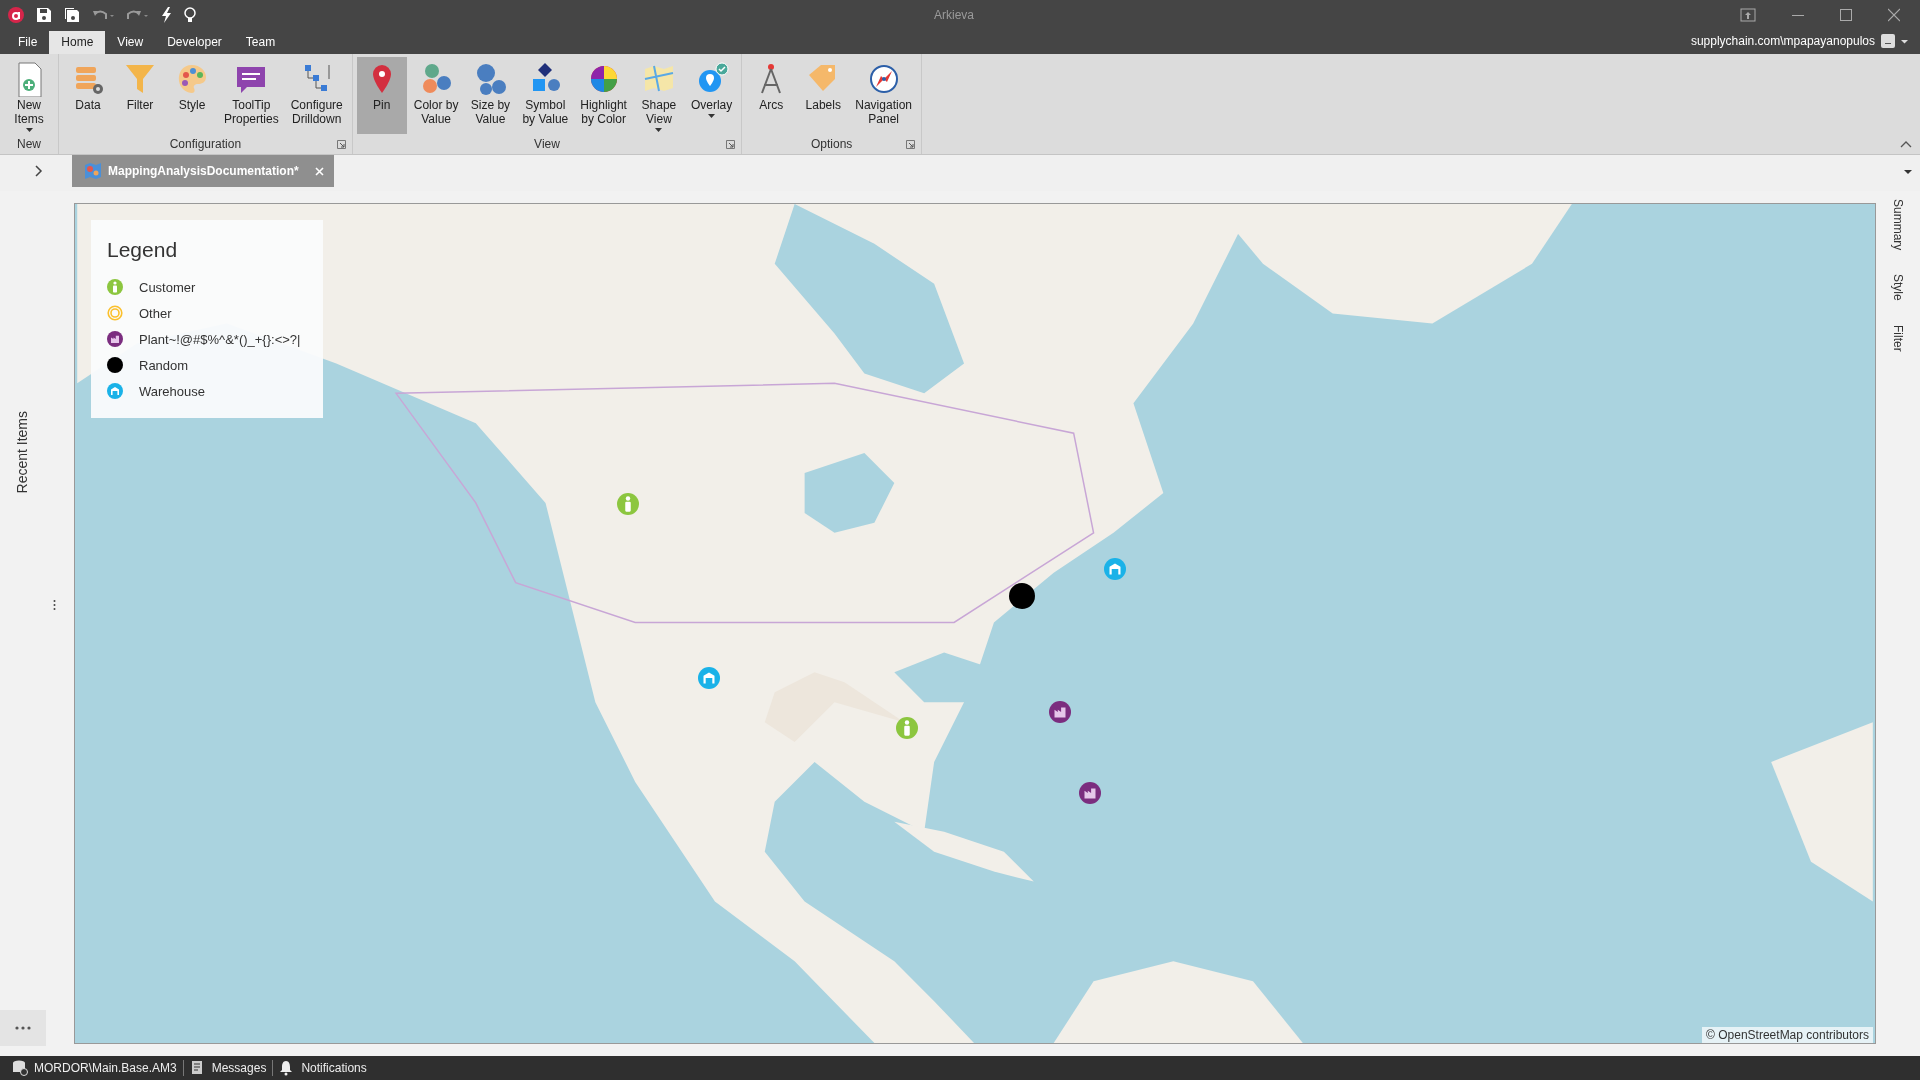  What do you see at coordinates (28, 42) in the screenshot?
I see `menu-tab: File` at bounding box center [28, 42].